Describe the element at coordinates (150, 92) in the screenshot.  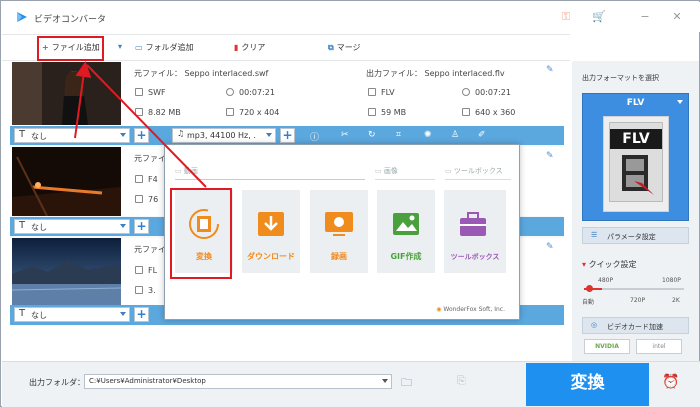
I see `src-format: SWF` at that location.